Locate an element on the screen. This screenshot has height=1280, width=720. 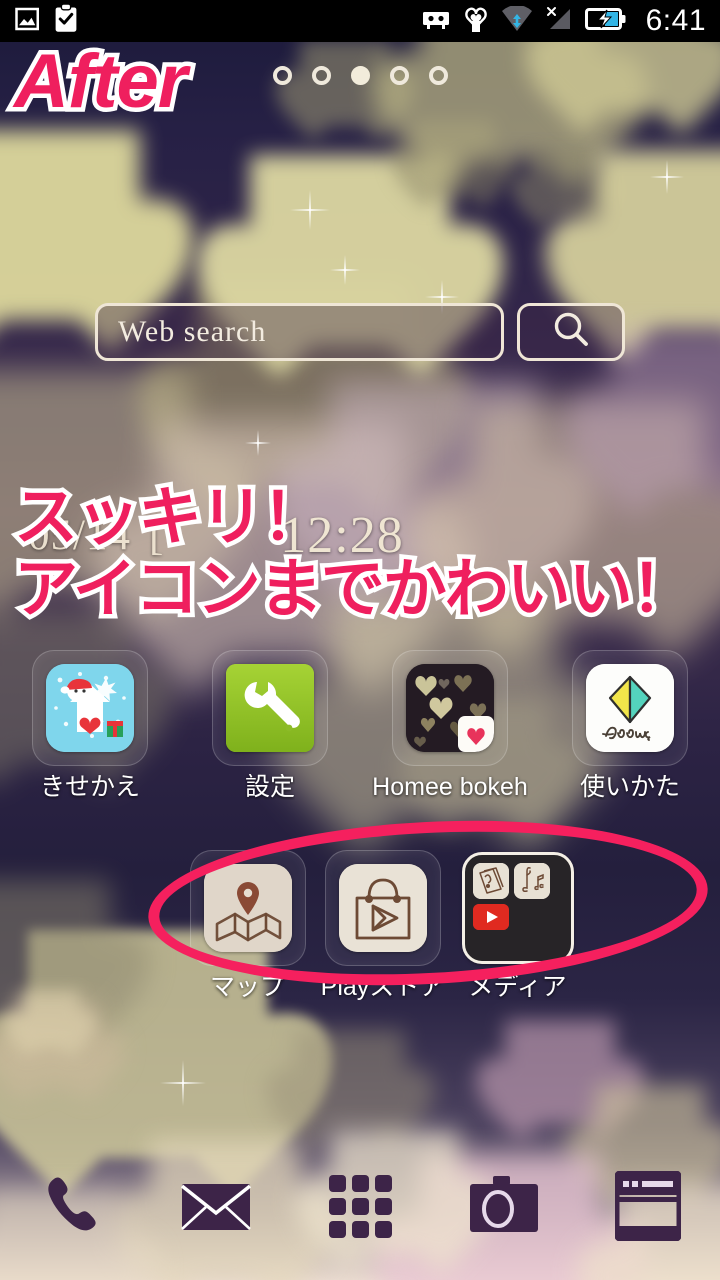
dock-item-browser is located at coordinates (648, 1208).